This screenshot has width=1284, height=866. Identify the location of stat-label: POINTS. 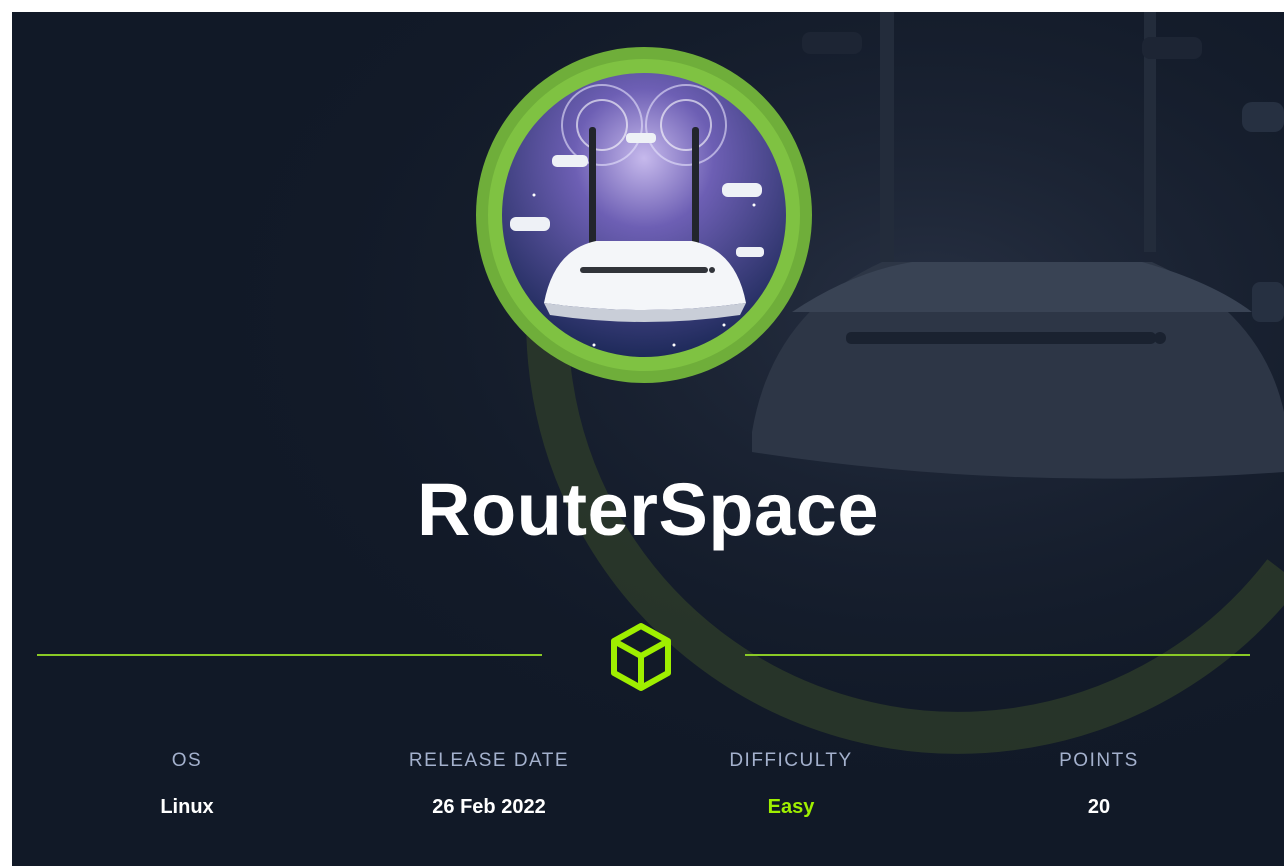
(1099, 760).